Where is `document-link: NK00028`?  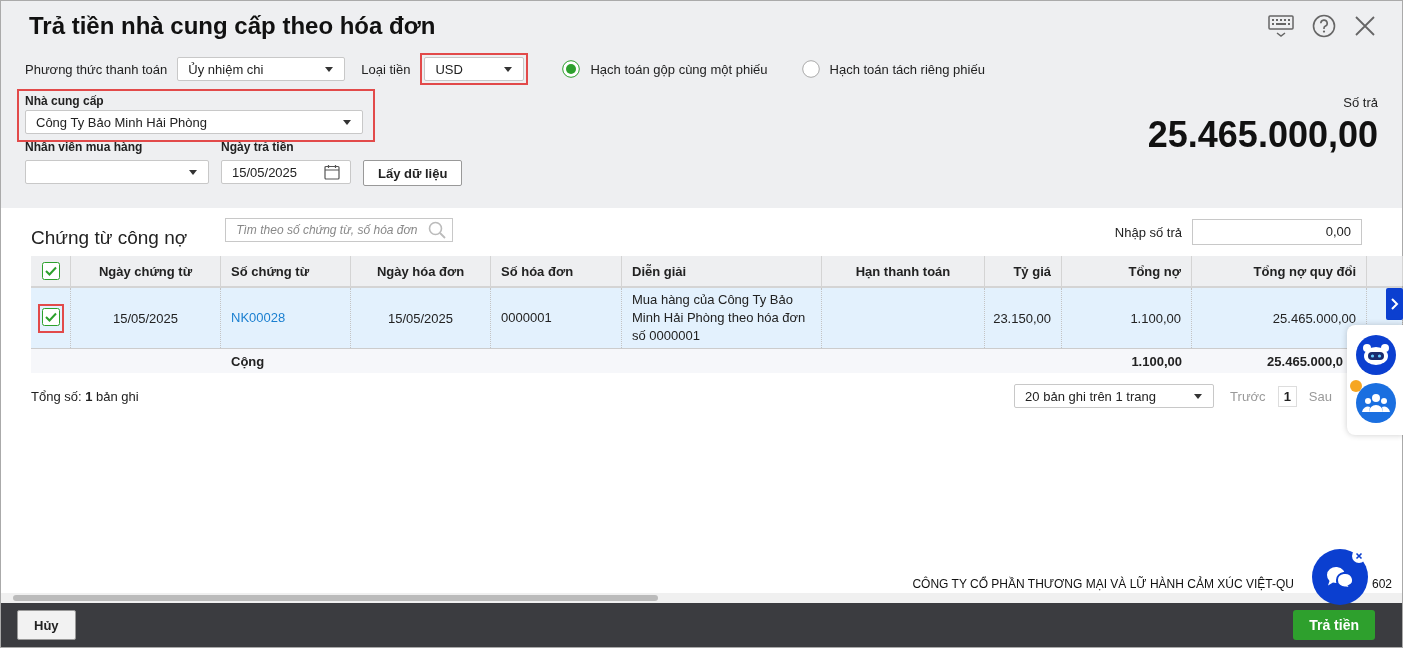
document-link: NK00028 is located at coordinates (258, 318).